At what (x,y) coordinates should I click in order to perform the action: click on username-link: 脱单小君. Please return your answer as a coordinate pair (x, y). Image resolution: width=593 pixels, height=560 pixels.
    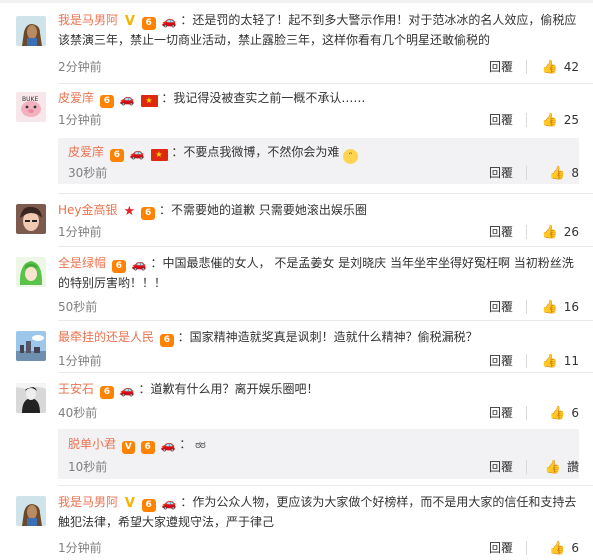
    Looking at the image, I should click on (92, 444).